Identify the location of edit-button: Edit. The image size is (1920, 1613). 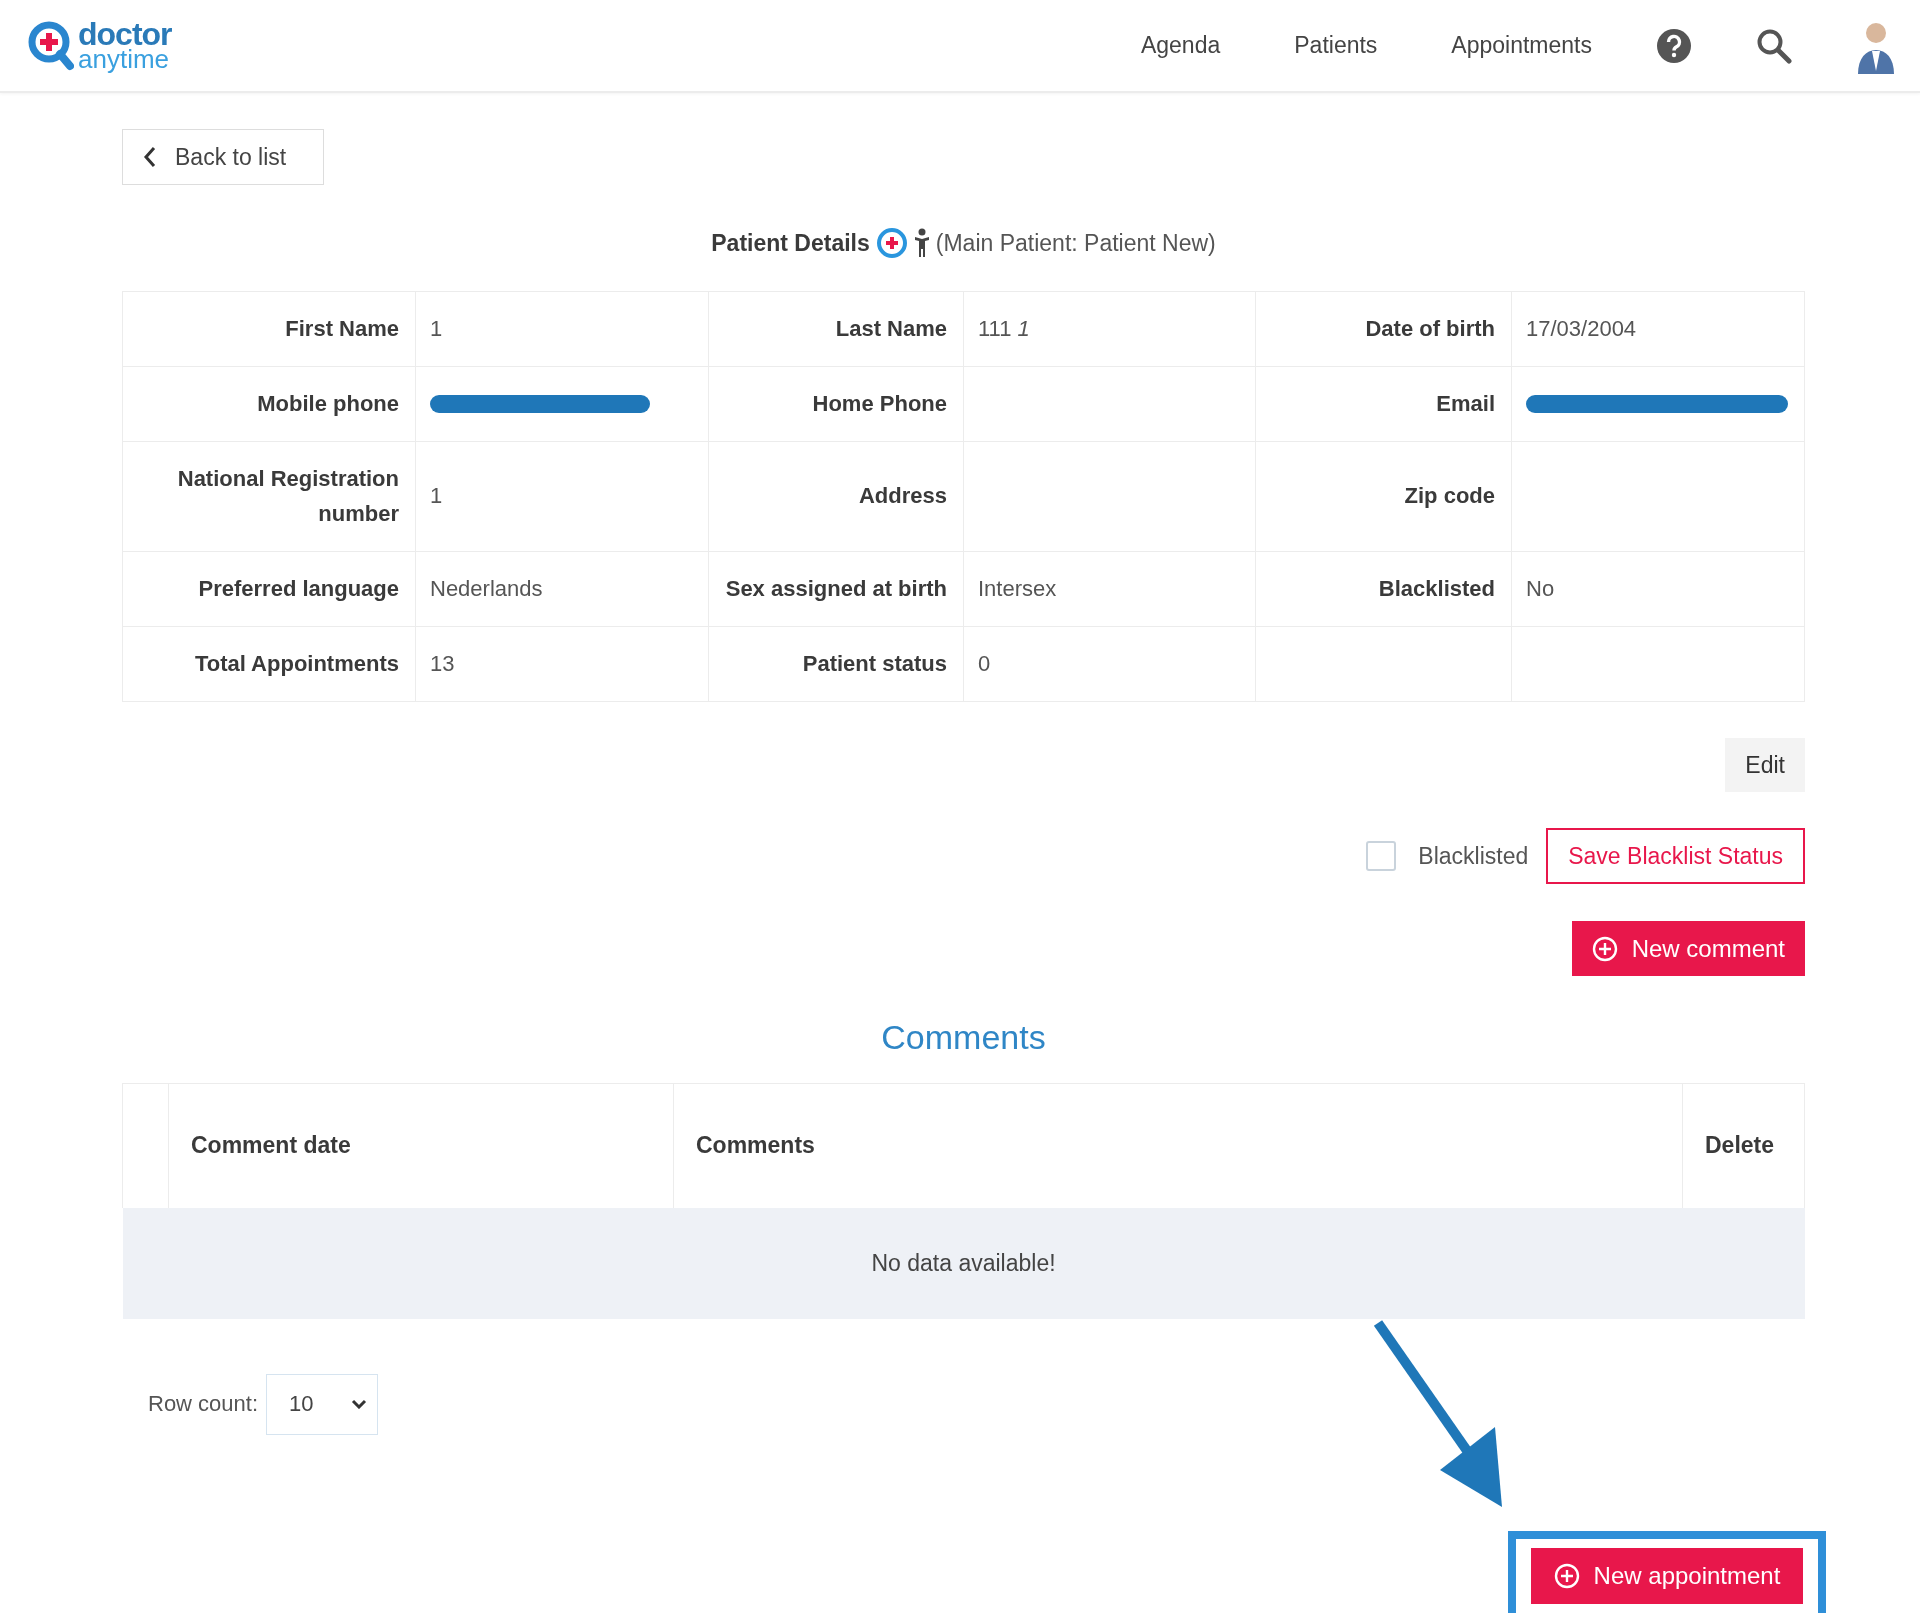
(1765, 765).